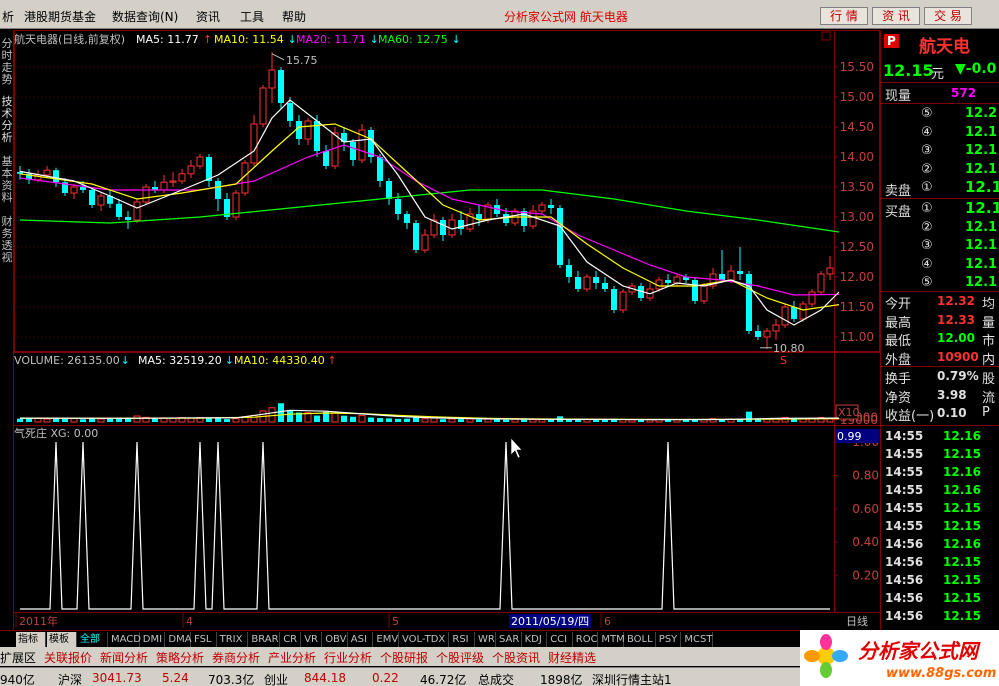 The width and height of the screenshot is (999, 686). I want to click on status-item: 3041.73, so click(117, 678).